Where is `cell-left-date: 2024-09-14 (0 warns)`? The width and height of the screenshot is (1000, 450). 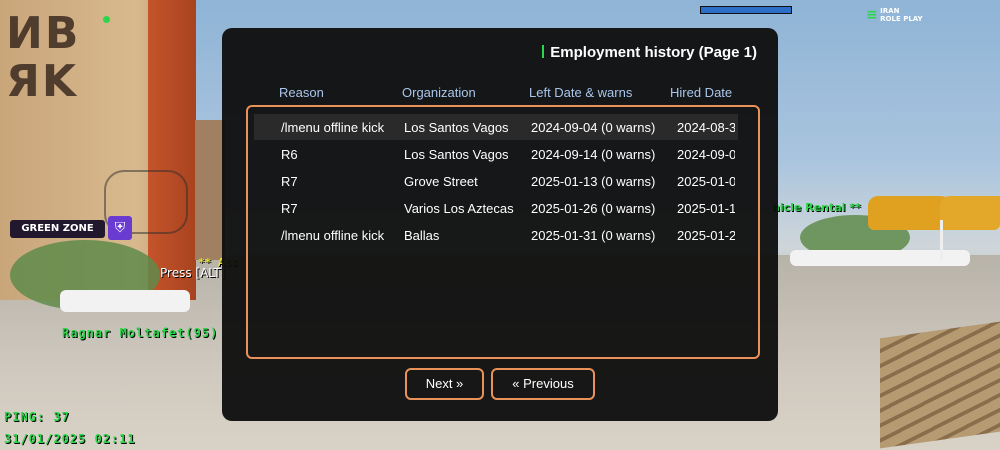 cell-left-date: 2024-09-14 (0 warns) is located at coordinates (593, 154).